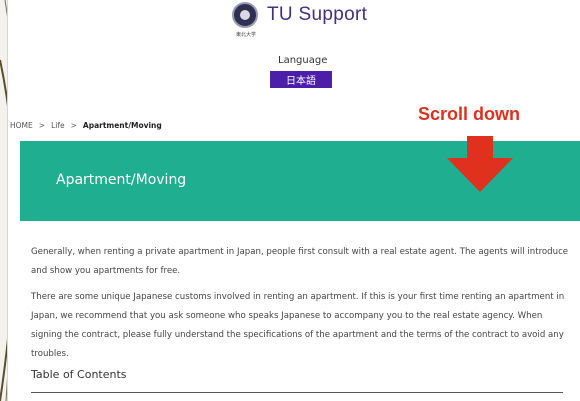 The image size is (580, 401). What do you see at coordinates (246, 35) in the screenshot?
I see `logo-subtext: 東北大学` at bounding box center [246, 35].